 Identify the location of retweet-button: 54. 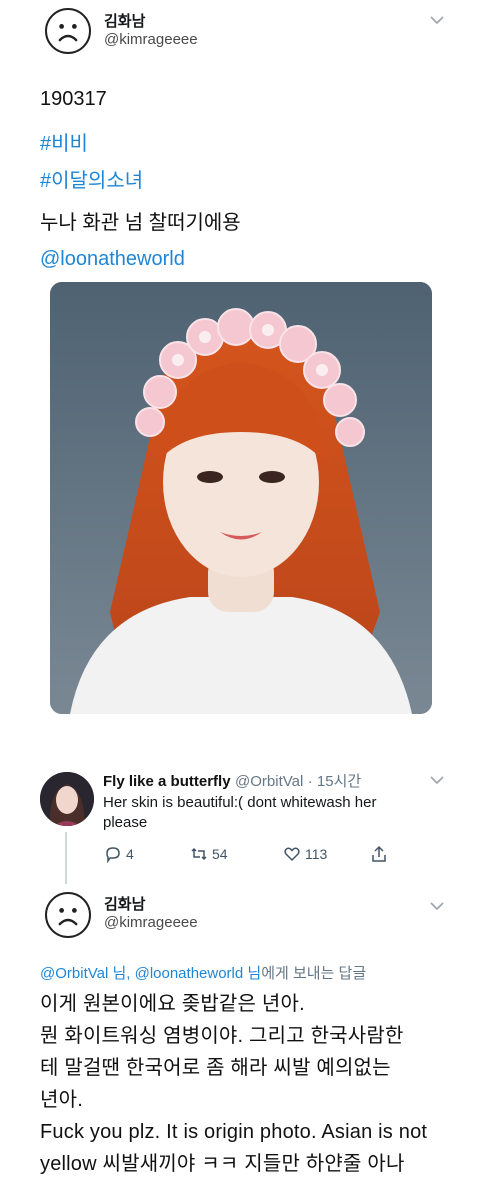
(209, 854).